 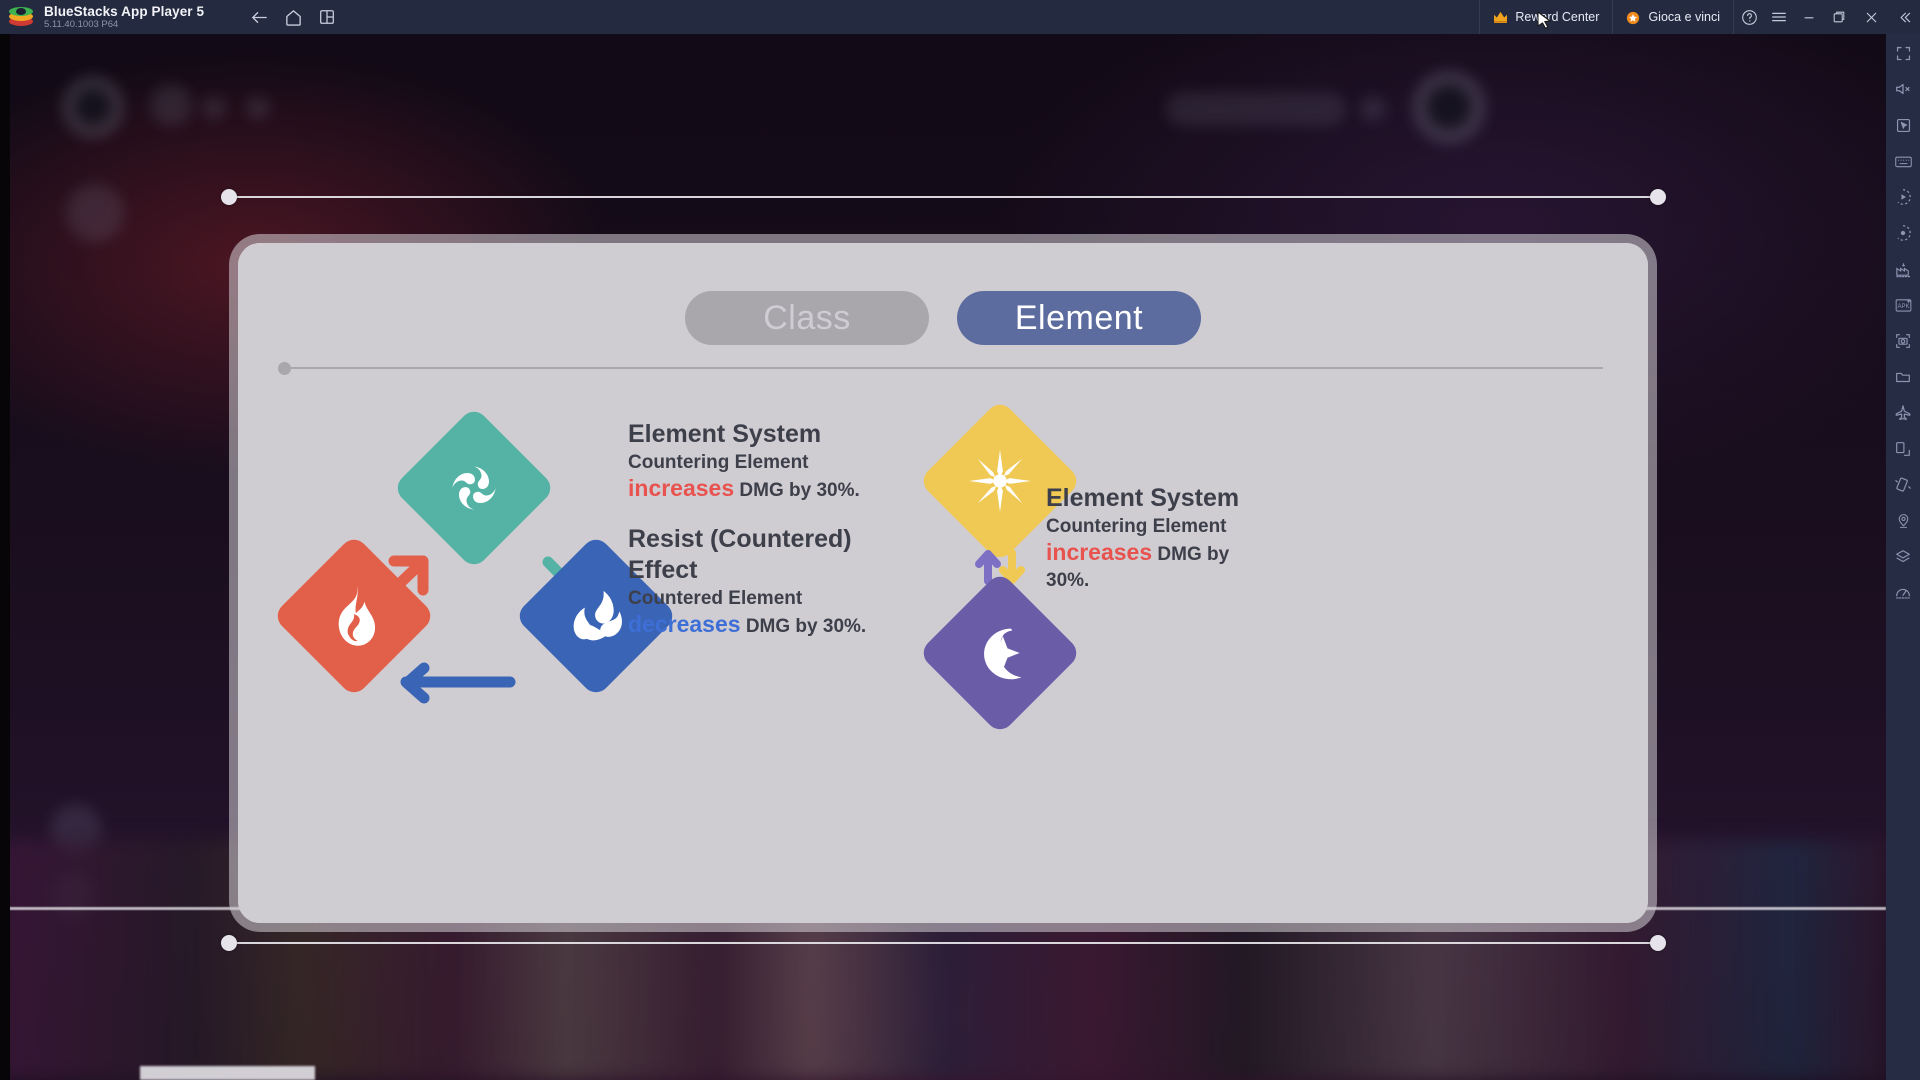 I want to click on moon-star-icon, so click(x=1003, y=654).